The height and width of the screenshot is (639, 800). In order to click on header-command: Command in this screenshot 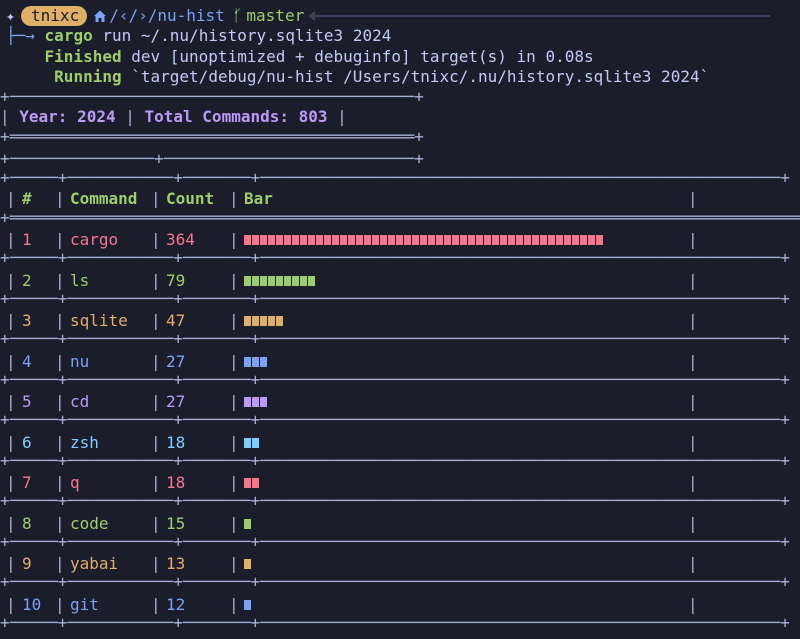, I will do `click(104, 198)`.